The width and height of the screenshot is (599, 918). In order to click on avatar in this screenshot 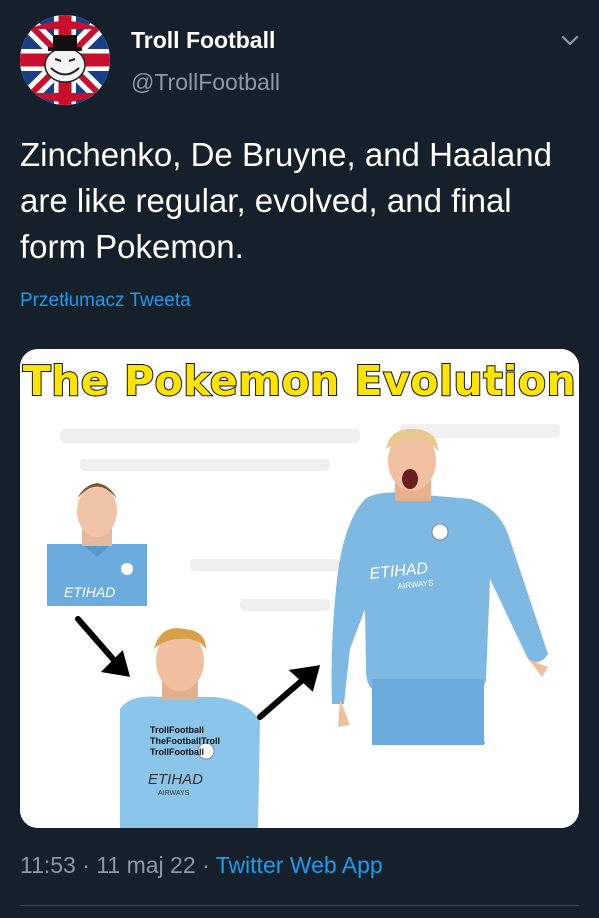, I will do `click(65, 60)`.